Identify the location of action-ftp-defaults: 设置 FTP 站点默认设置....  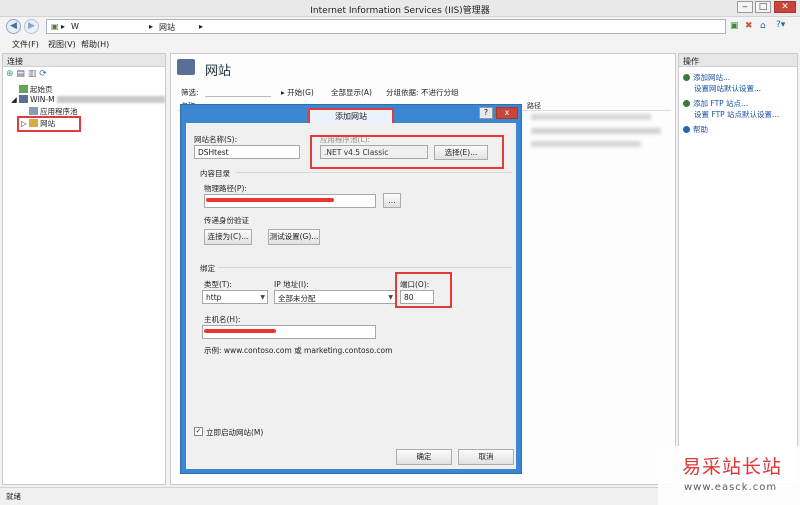
(736, 114).